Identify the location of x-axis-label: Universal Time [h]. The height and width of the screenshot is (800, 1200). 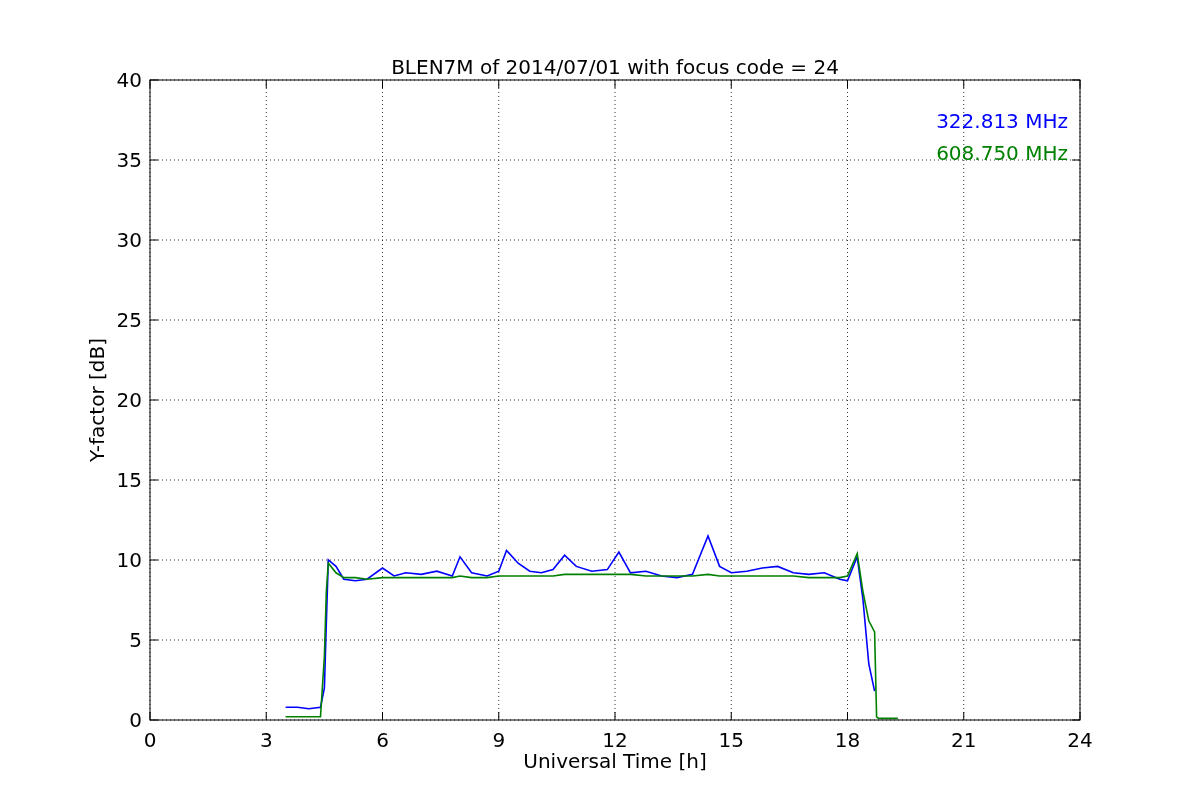
(615, 761).